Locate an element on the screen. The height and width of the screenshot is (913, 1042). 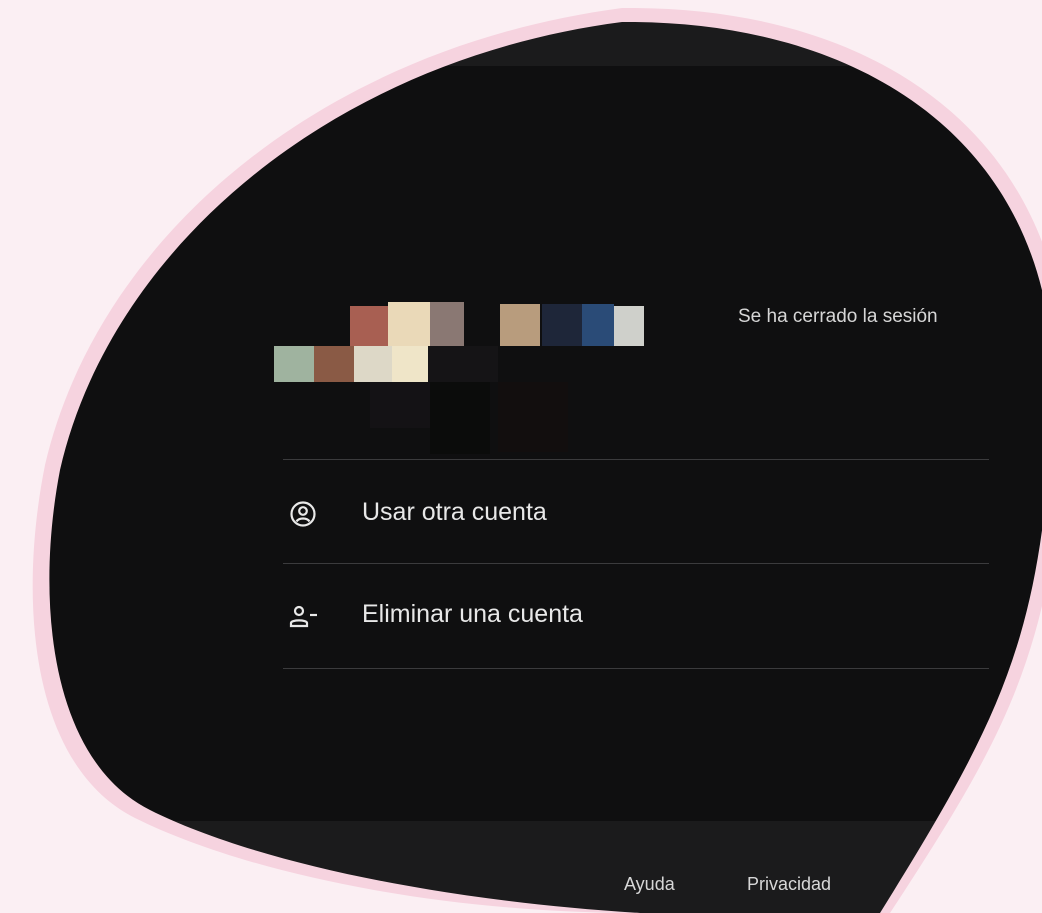
divider-top is located at coordinates (636, 459).